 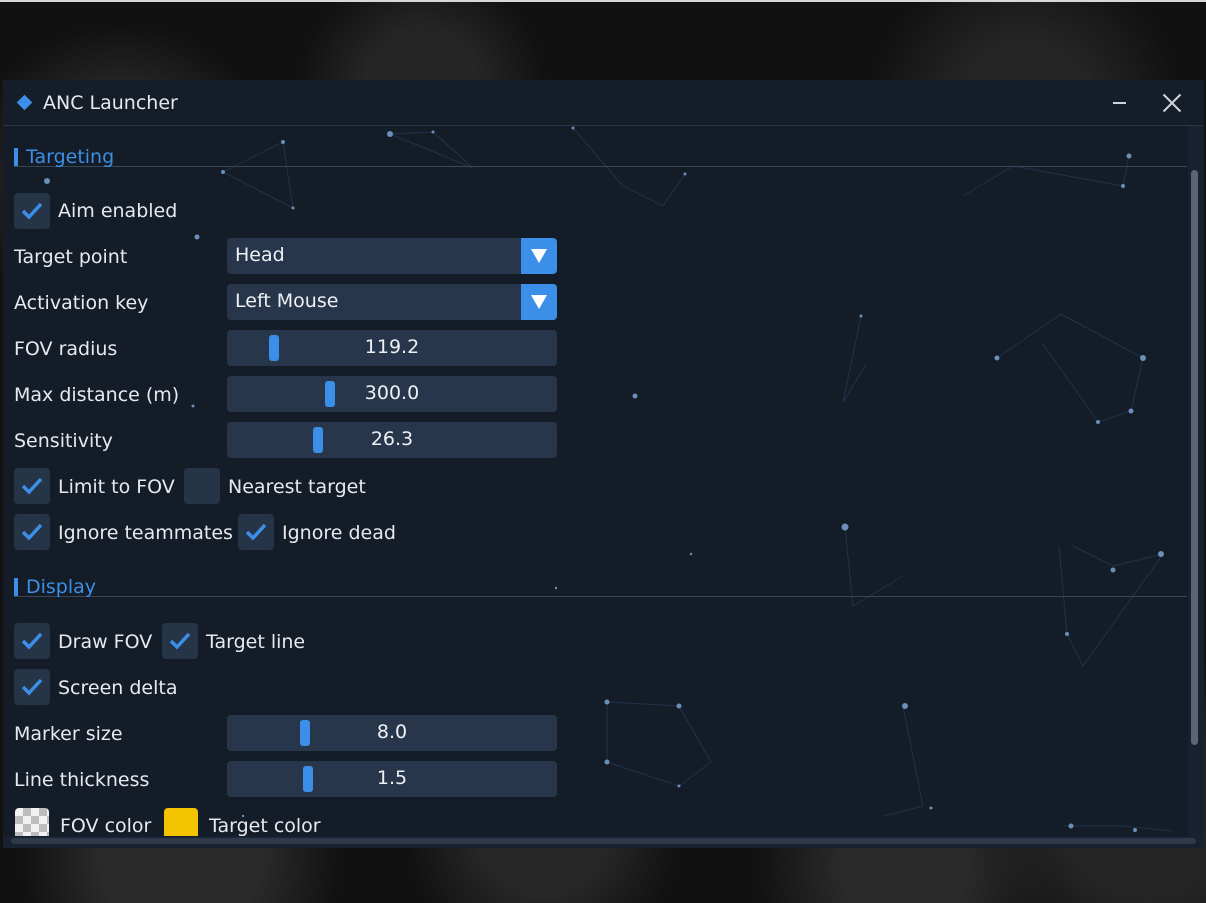 What do you see at coordinates (600, 147) in the screenshot?
I see `section-header-targeting: Targeting` at bounding box center [600, 147].